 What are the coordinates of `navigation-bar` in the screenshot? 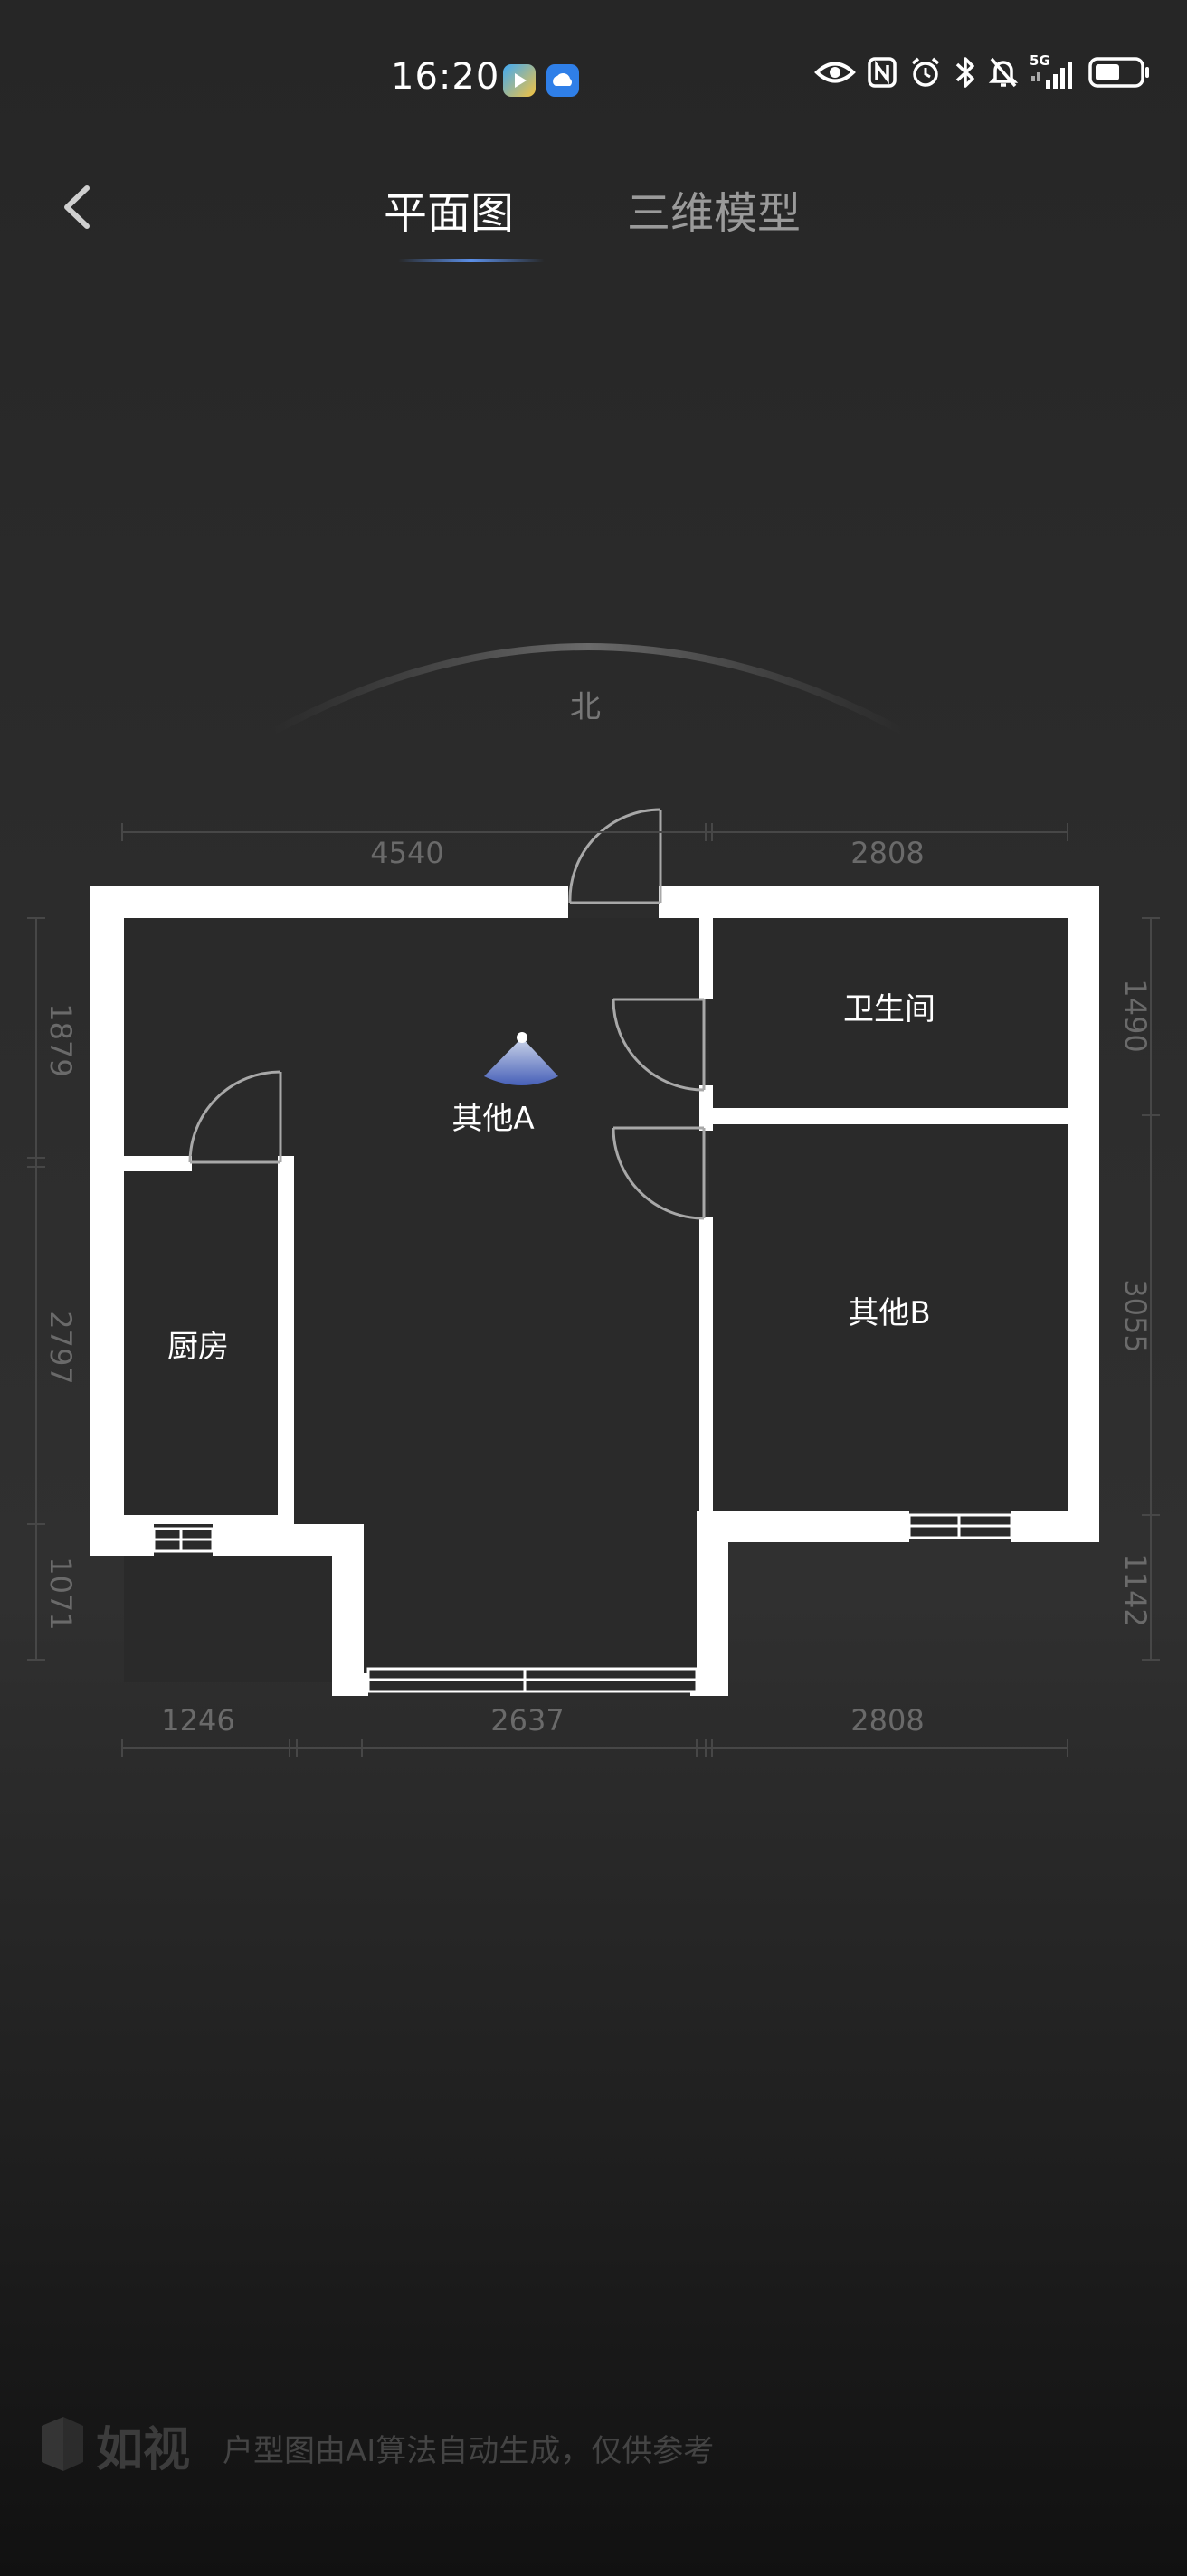 It's located at (593, 230).